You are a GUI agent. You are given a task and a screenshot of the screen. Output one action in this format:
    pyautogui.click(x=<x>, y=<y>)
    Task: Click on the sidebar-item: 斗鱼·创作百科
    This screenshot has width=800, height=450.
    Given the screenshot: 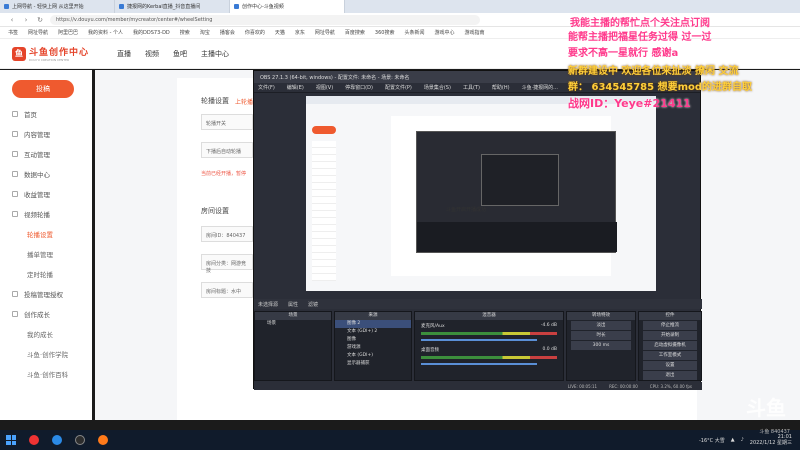 What is the action you would take?
    pyautogui.click(x=46, y=374)
    